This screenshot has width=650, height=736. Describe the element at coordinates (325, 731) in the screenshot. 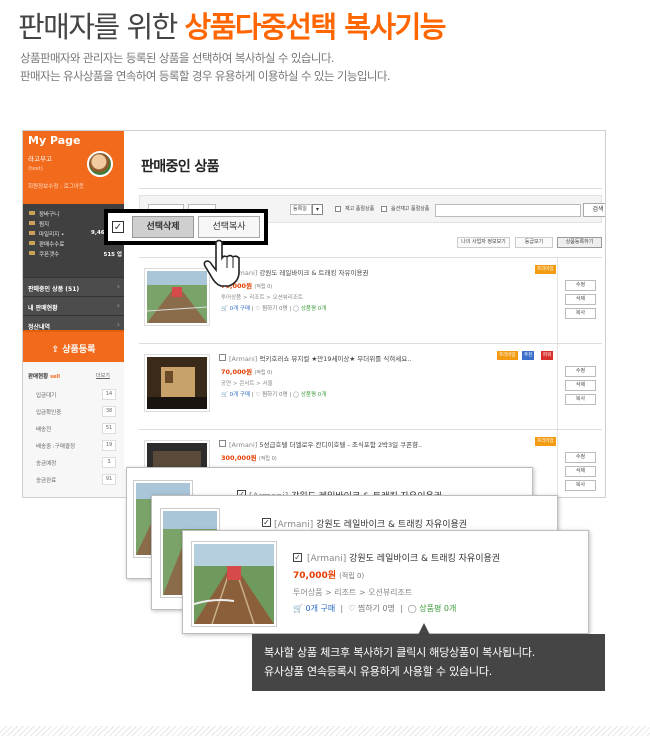

I see `footer-divider` at that location.